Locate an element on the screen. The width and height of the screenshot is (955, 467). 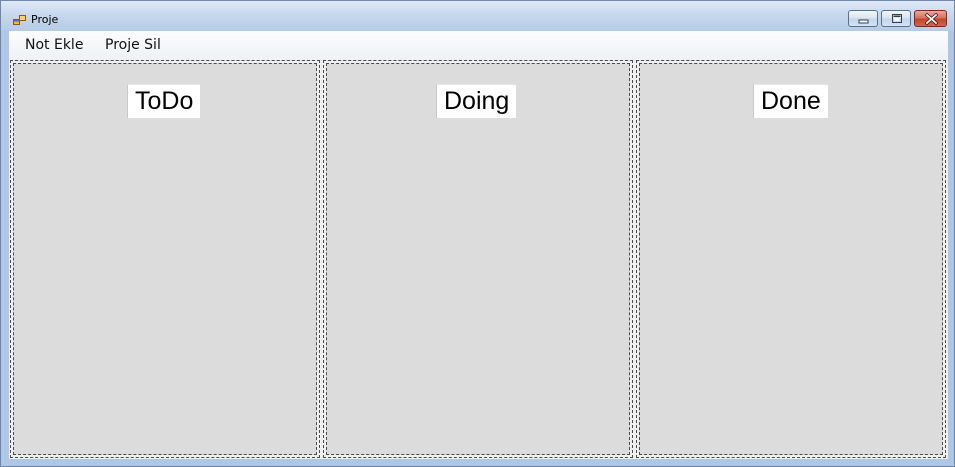
close-icon is located at coordinates (931, 19).